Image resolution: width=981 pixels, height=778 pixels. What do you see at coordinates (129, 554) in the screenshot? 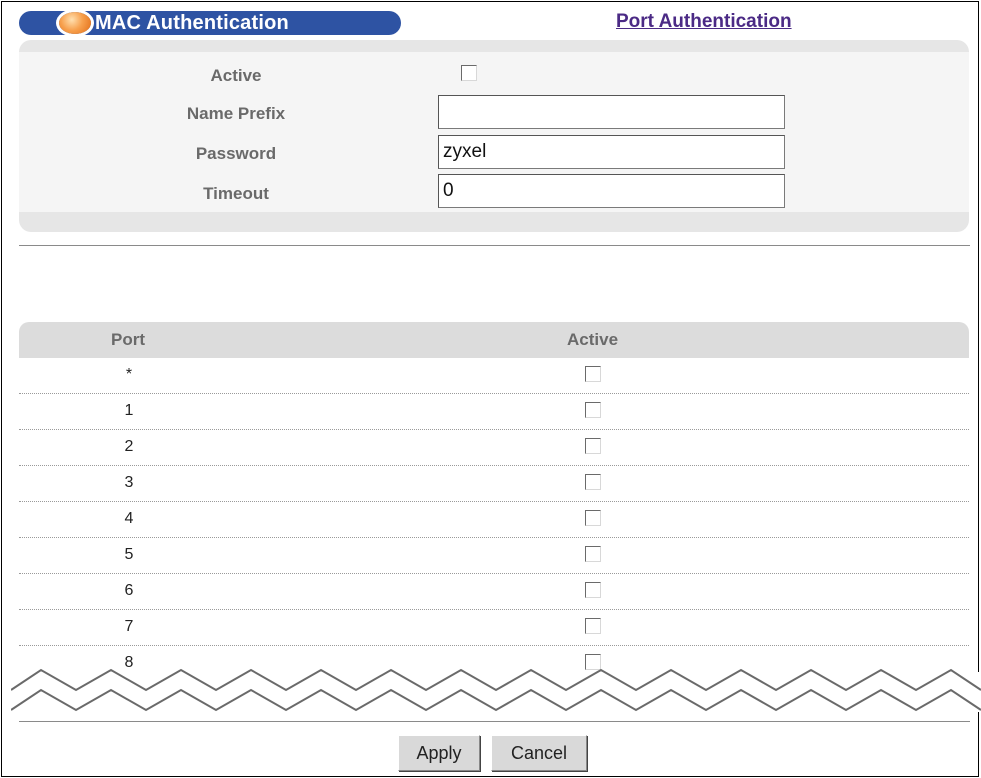
I see `port-number: 5` at bounding box center [129, 554].